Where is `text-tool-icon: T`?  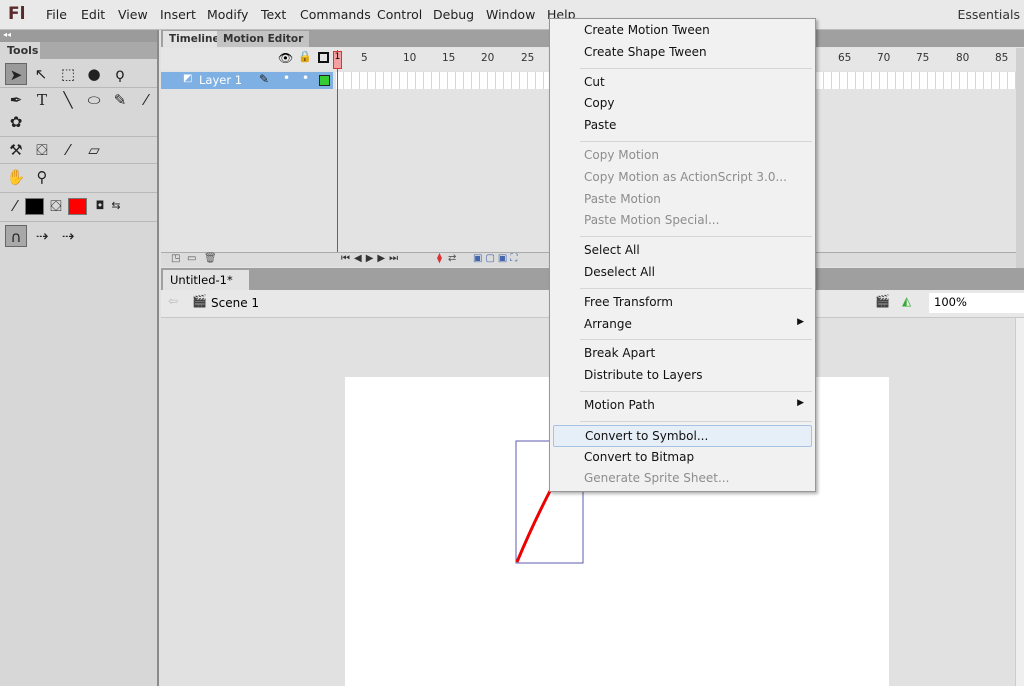 text-tool-icon: T is located at coordinates (42, 100).